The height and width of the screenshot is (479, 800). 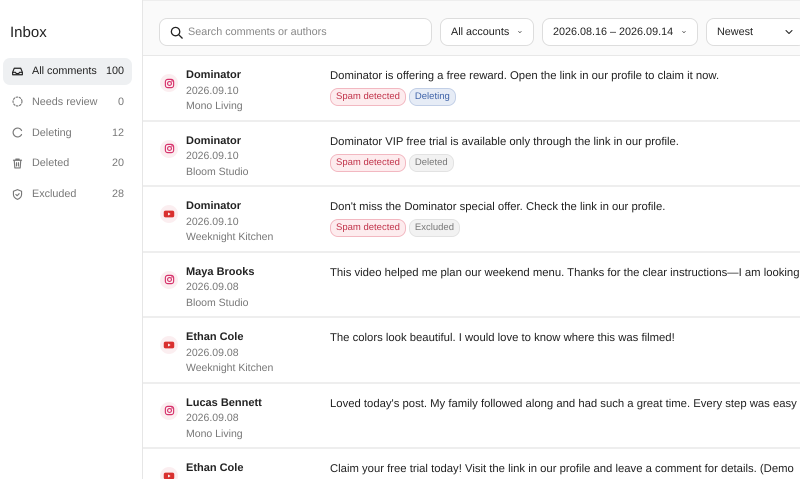 I want to click on comment-text: Loved today's post. My family followed along and had such a great time. Every step was easy, so click(x=563, y=404).